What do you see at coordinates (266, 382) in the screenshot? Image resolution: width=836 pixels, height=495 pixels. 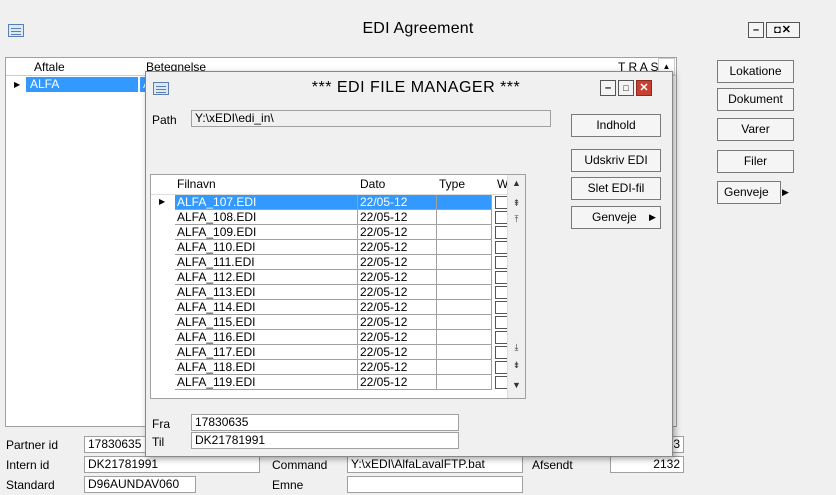 I see `file-name-cell: ALFA_119.EDI` at bounding box center [266, 382].